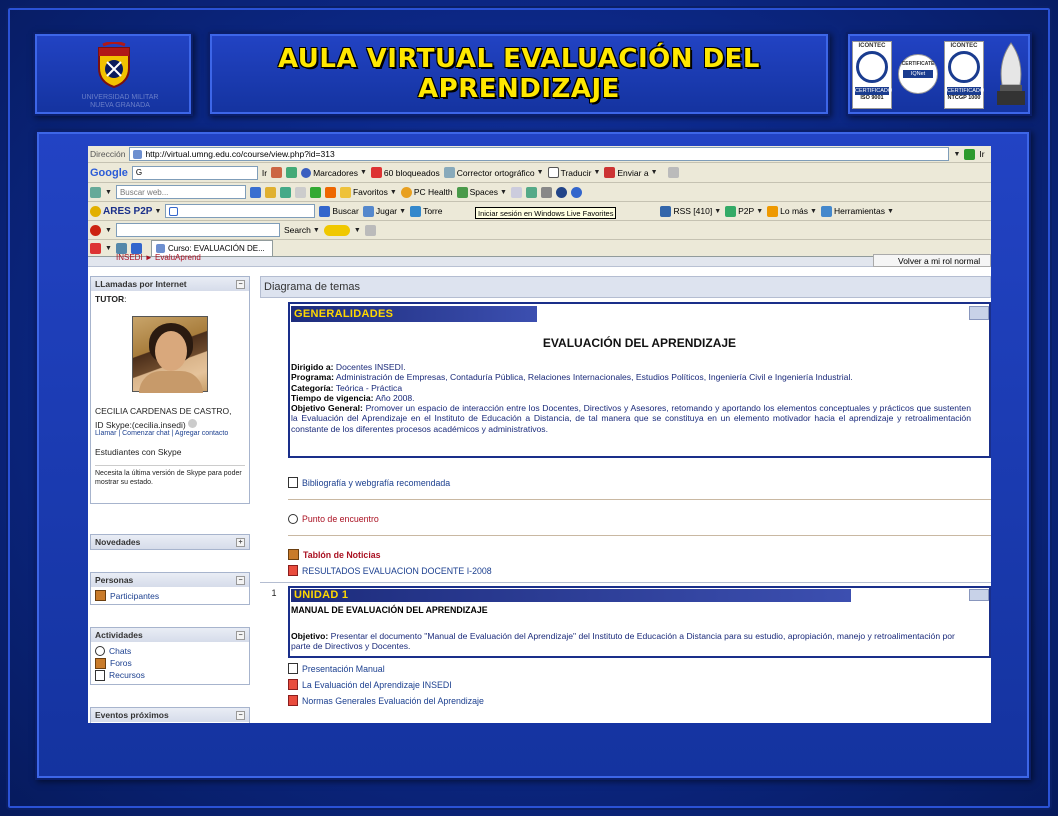 The height and width of the screenshot is (816, 1058). What do you see at coordinates (194, 172) in the screenshot?
I see `google-search-input: G` at bounding box center [194, 172].